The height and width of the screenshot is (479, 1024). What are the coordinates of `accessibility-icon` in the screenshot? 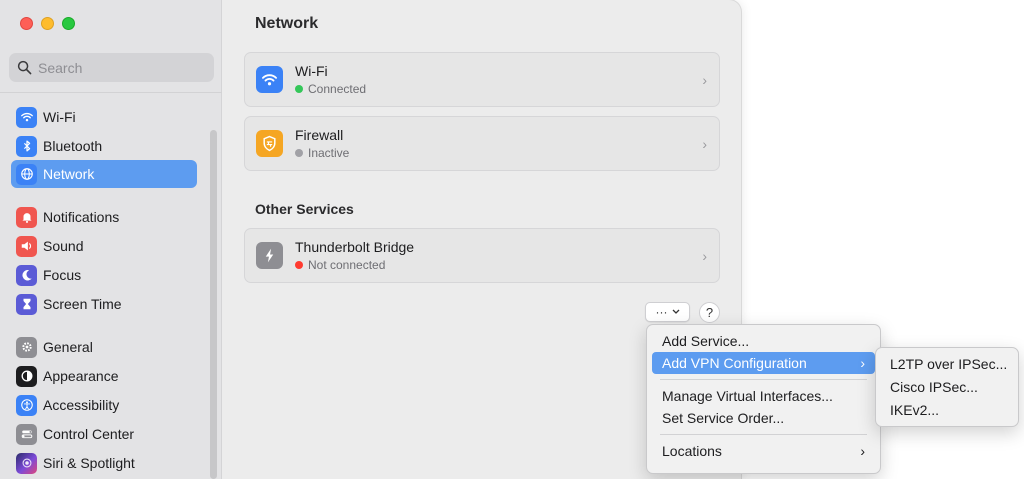 It's located at (26, 405).